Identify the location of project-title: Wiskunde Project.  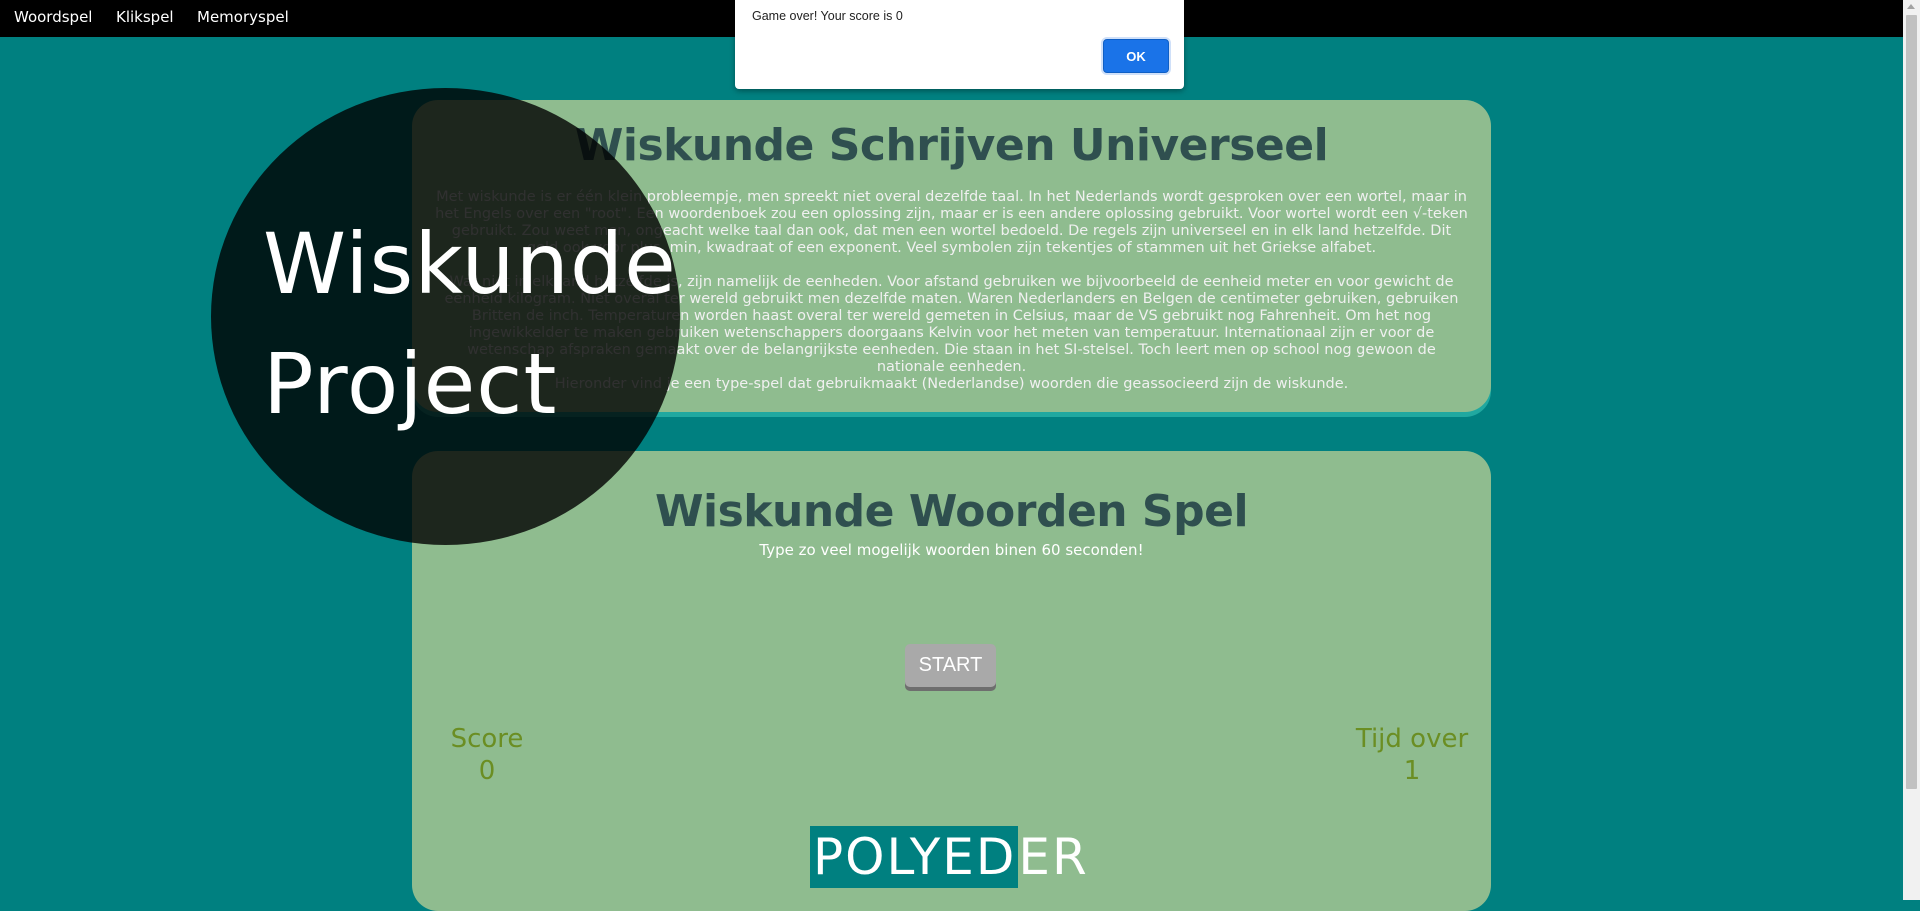
(470, 324).